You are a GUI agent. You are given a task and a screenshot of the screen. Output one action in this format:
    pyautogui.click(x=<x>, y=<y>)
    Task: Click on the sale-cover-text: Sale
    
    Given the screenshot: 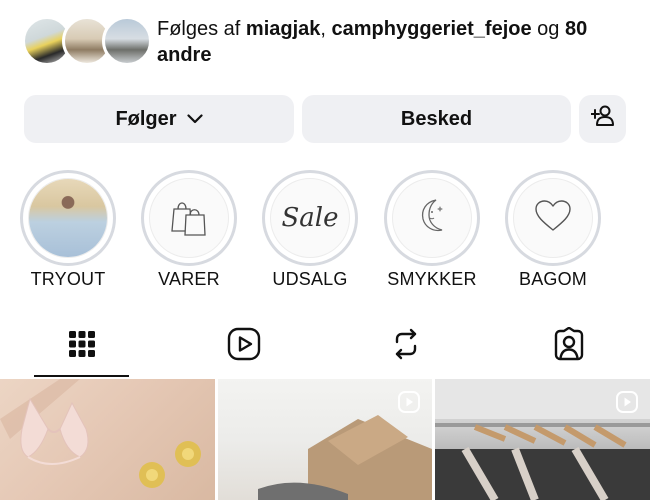 What is the action you would take?
    pyautogui.click(x=310, y=218)
    